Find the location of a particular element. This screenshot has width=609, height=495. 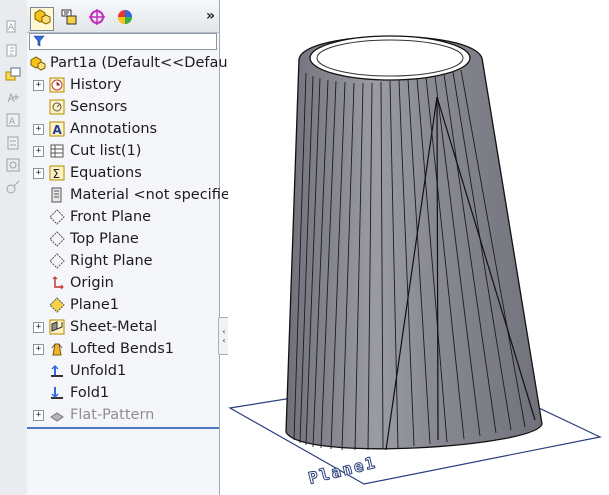

fold-icon is located at coordinates (57, 393).